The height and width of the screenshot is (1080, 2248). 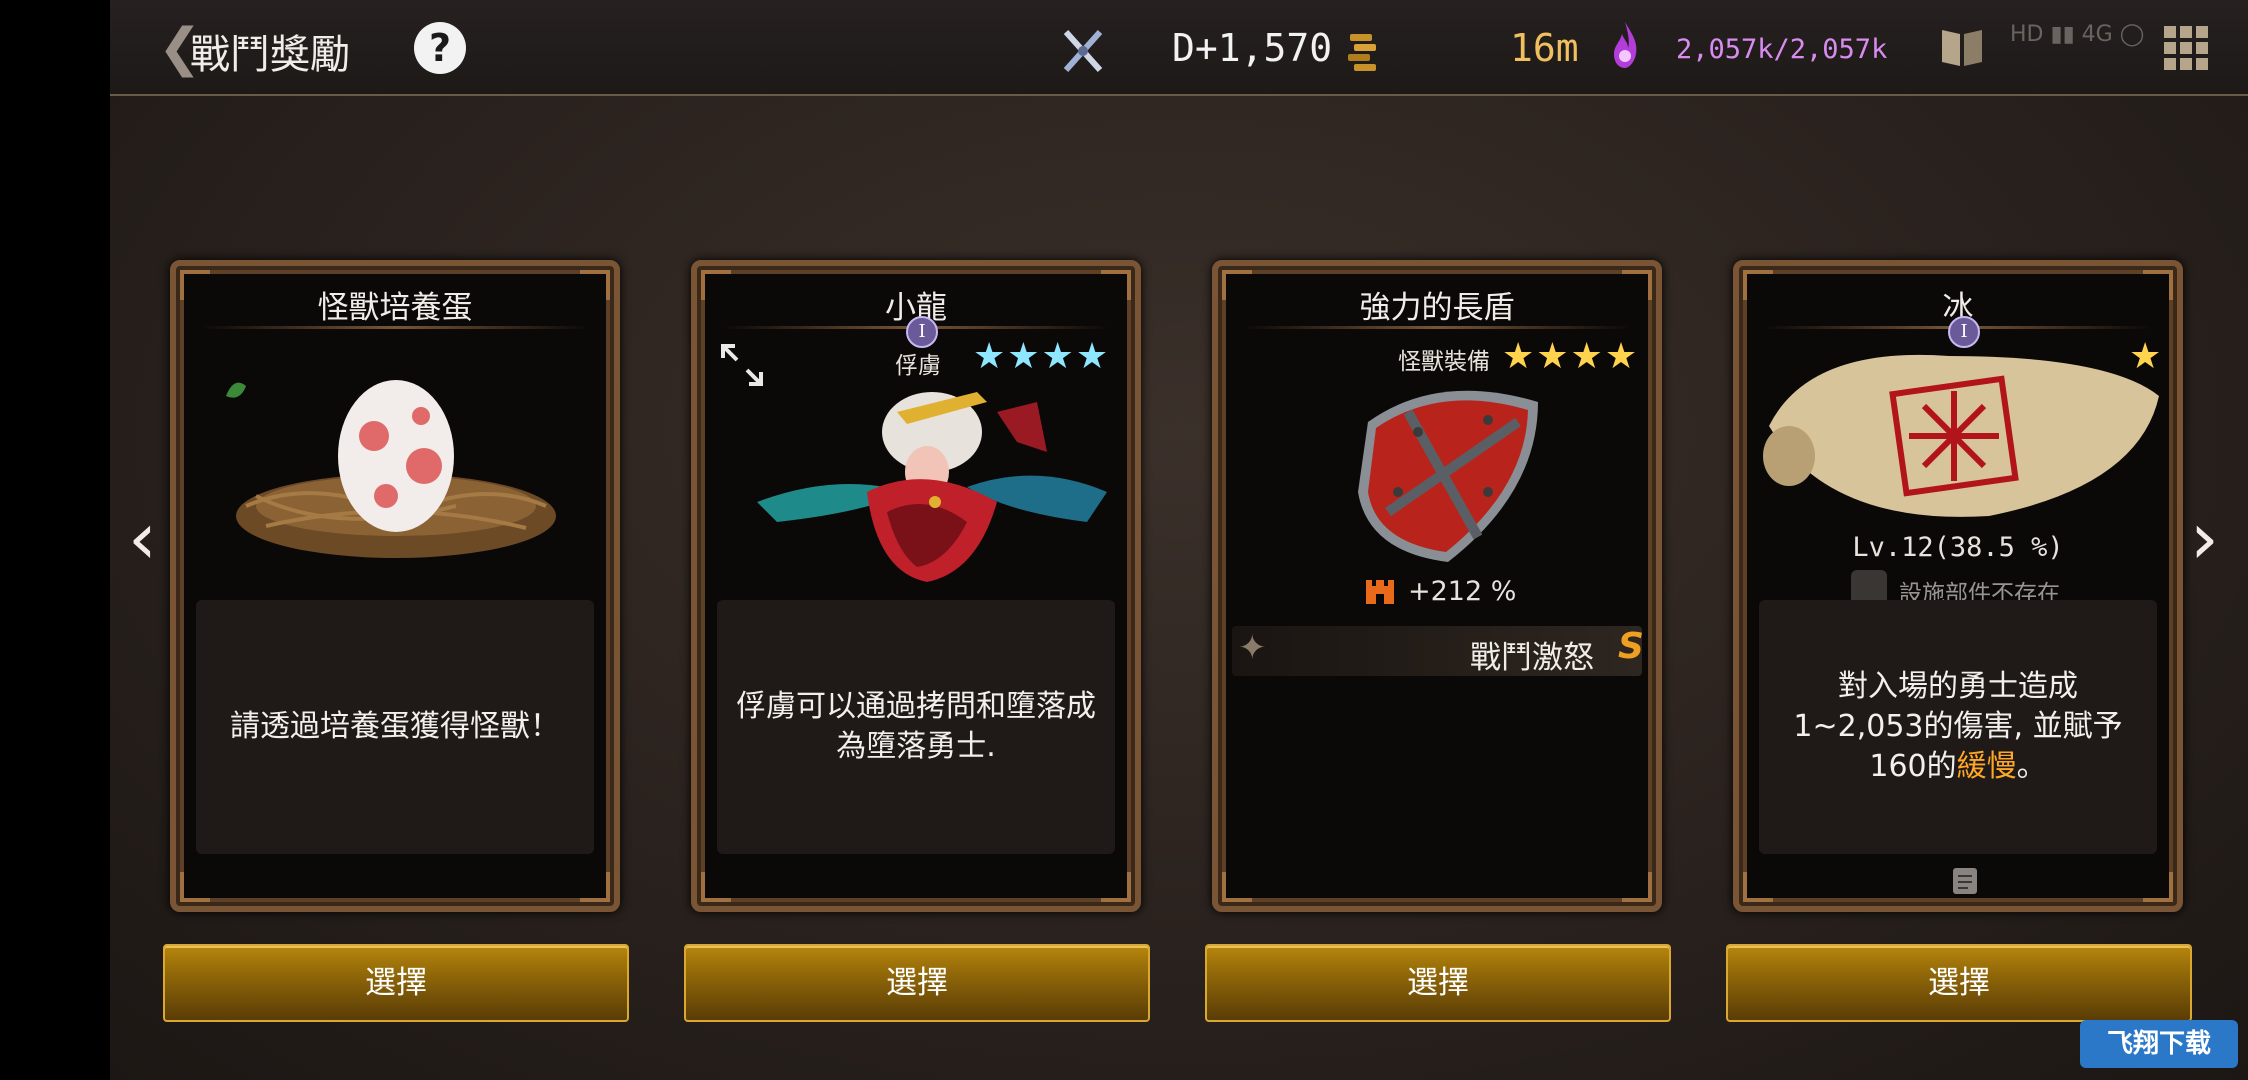 What do you see at coordinates (1959, 983) in the screenshot?
I see `select-button-ice: 選擇` at bounding box center [1959, 983].